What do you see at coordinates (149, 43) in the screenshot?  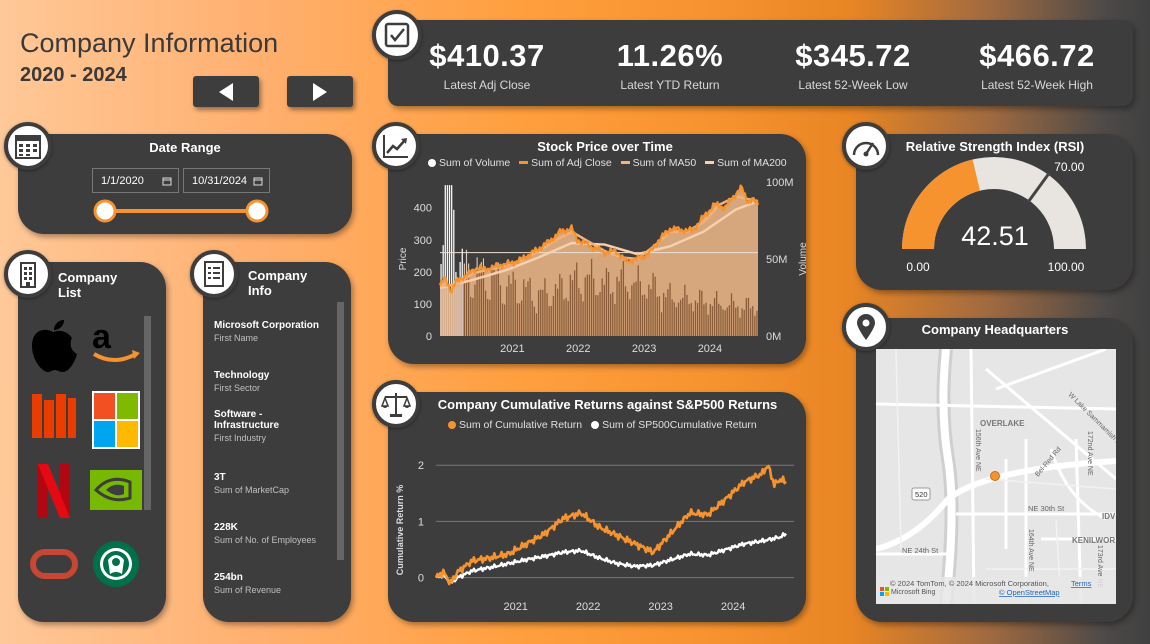 I see `page-title: Company Information` at bounding box center [149, 43].